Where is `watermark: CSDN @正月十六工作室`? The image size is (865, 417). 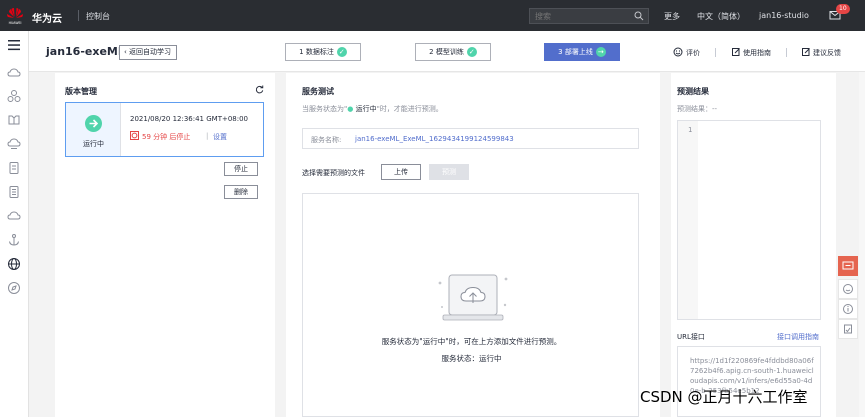 watermark: CSDN @正月十六工作室 is located at coordinates (724, 397).